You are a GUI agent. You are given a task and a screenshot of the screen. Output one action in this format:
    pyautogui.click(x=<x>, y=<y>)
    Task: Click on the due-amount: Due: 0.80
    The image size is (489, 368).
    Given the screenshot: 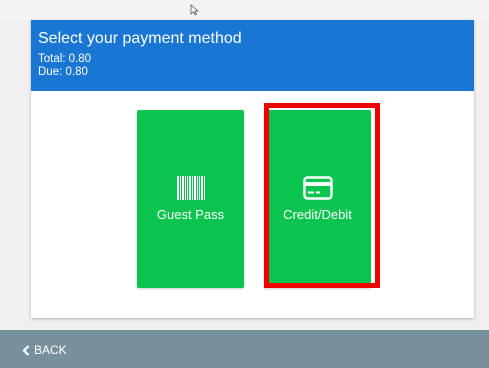 What is the action you would take?
    pyautogui.click(x=63, y=72)
    